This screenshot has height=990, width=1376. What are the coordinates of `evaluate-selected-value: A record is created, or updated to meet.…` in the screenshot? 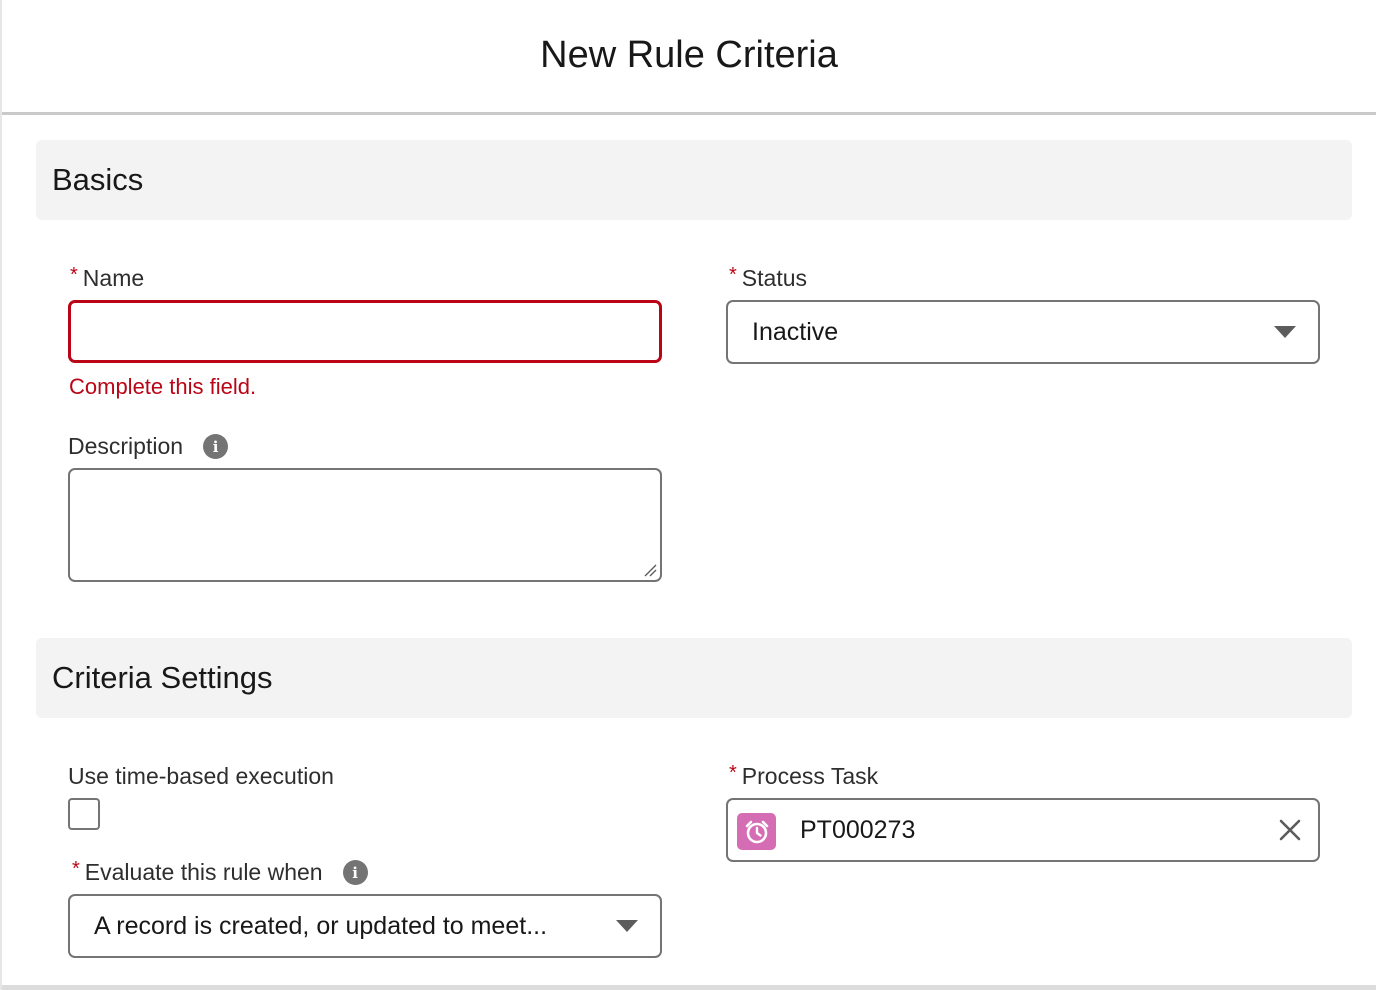 It's located at (321, 925).